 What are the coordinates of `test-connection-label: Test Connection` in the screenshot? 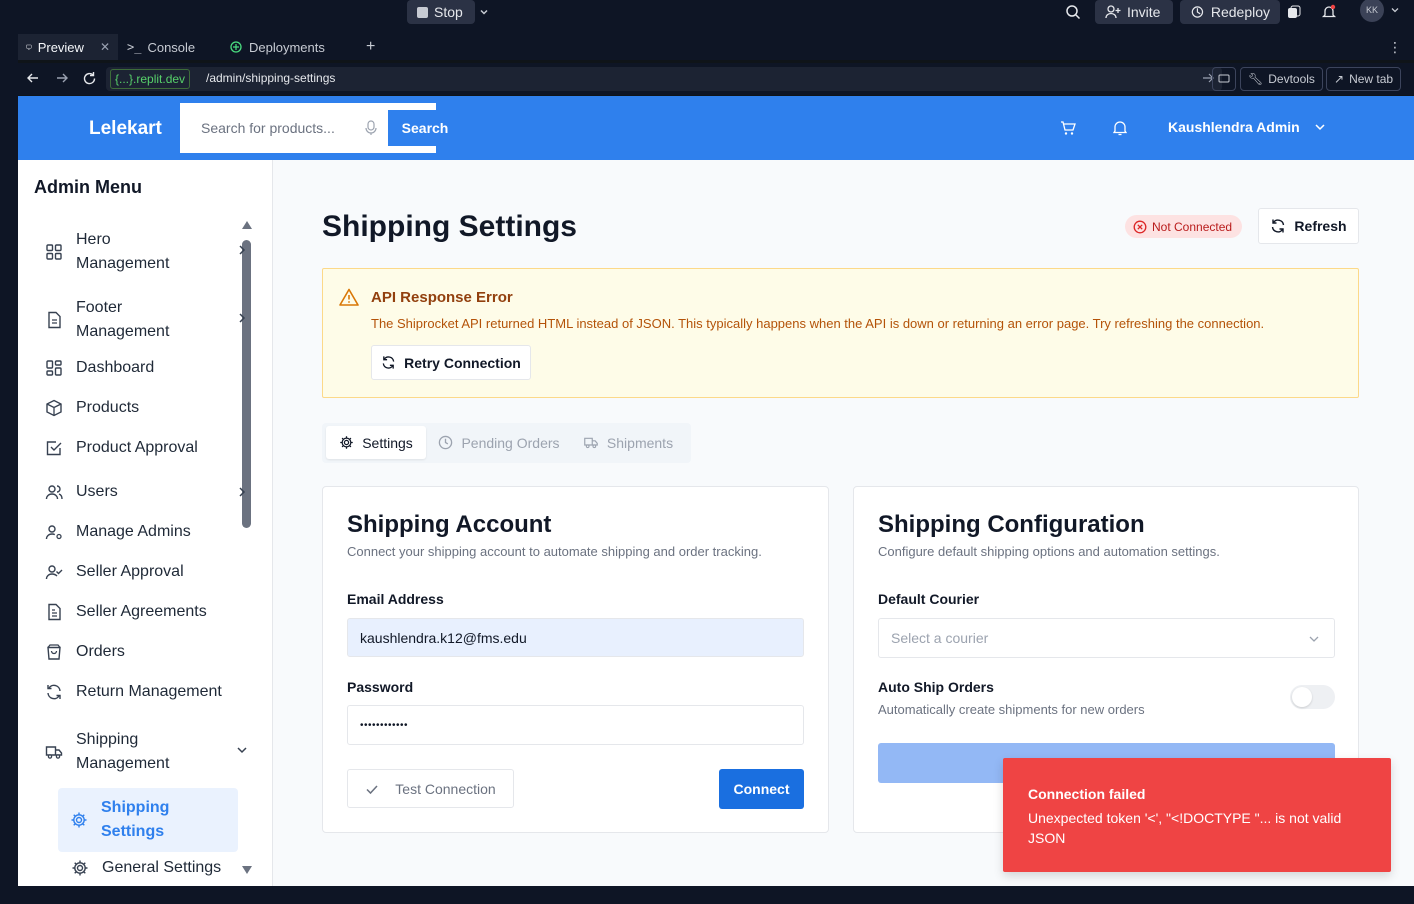 It's located at (445, 788).